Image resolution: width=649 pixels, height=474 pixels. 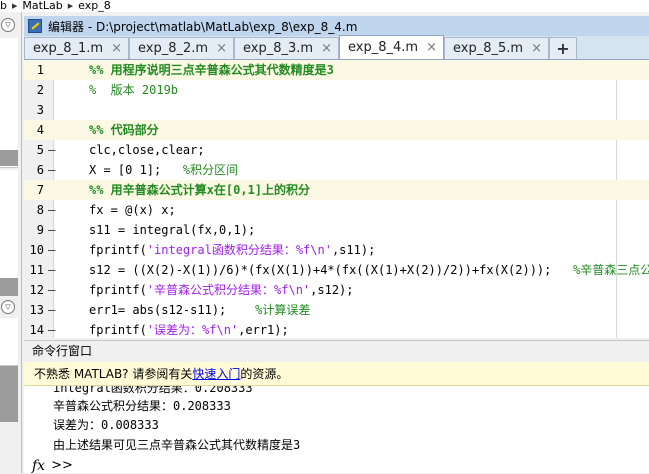 I want to click on tab-label: exp_8_2.m, so click(x=173, y=48).